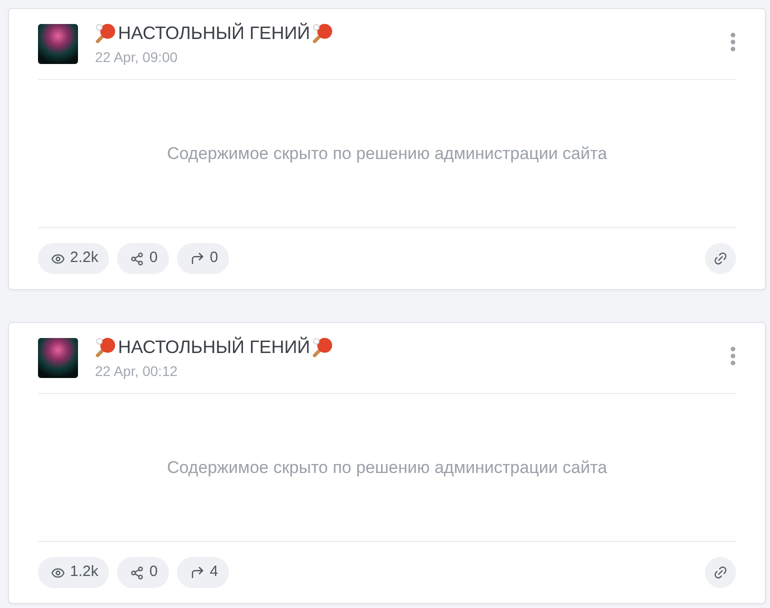  I want to click on repost-button: 4, so click(203, 572).